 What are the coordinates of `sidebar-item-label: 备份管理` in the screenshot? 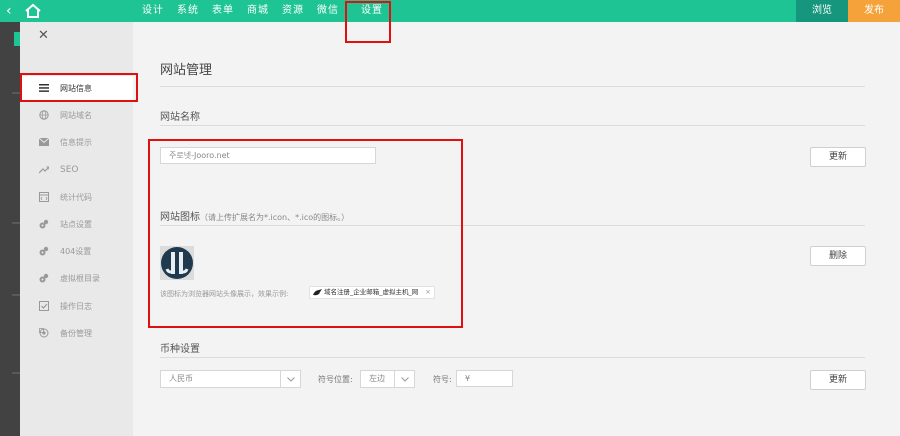 It's located at (76, 333).